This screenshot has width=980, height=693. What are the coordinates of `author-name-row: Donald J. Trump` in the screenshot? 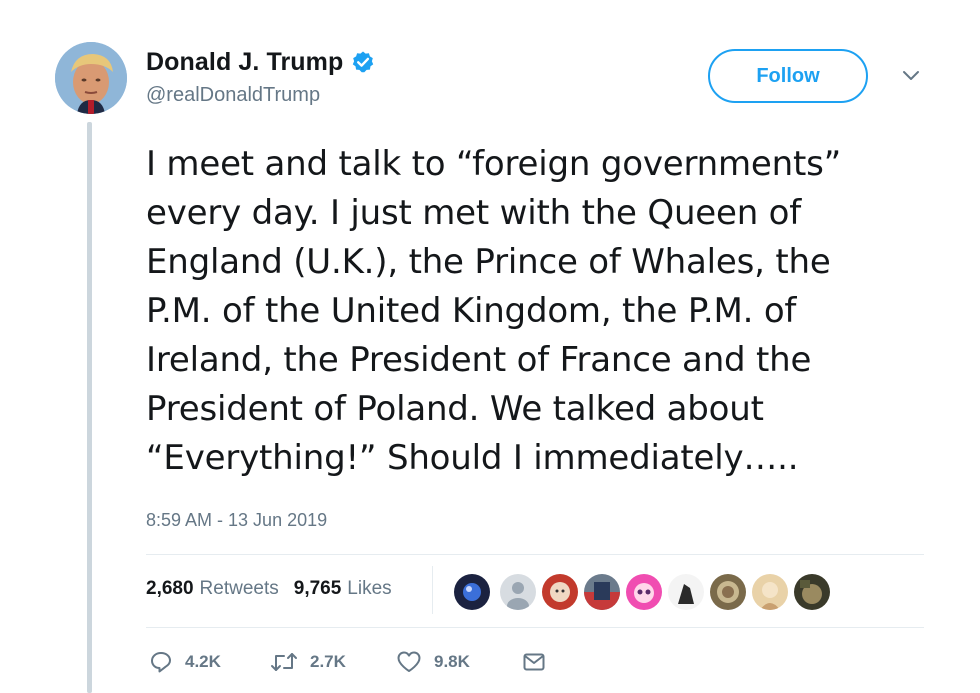 It's located at (260, 62).